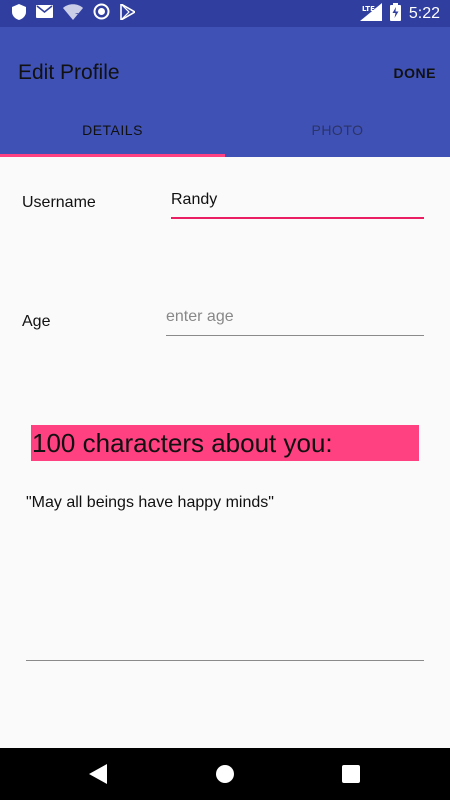 The height and width of the screenshot is (800, 450). I want to click on page-title: Edit Profile, so click(69, 72).